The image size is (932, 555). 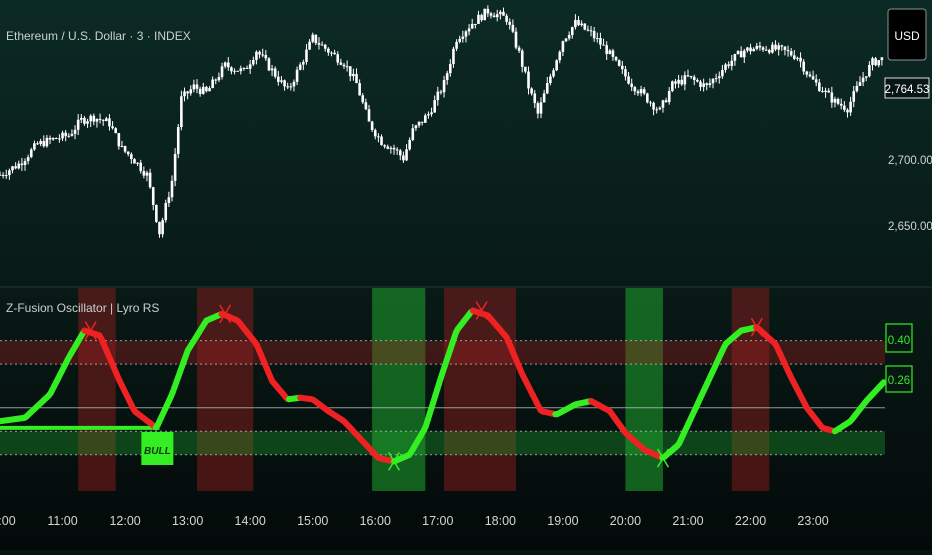 What do you see at coordinates (907, 88) in the screenshot?
I see `last-price-badge: 2,764.53` at bounding box center [907, 88].